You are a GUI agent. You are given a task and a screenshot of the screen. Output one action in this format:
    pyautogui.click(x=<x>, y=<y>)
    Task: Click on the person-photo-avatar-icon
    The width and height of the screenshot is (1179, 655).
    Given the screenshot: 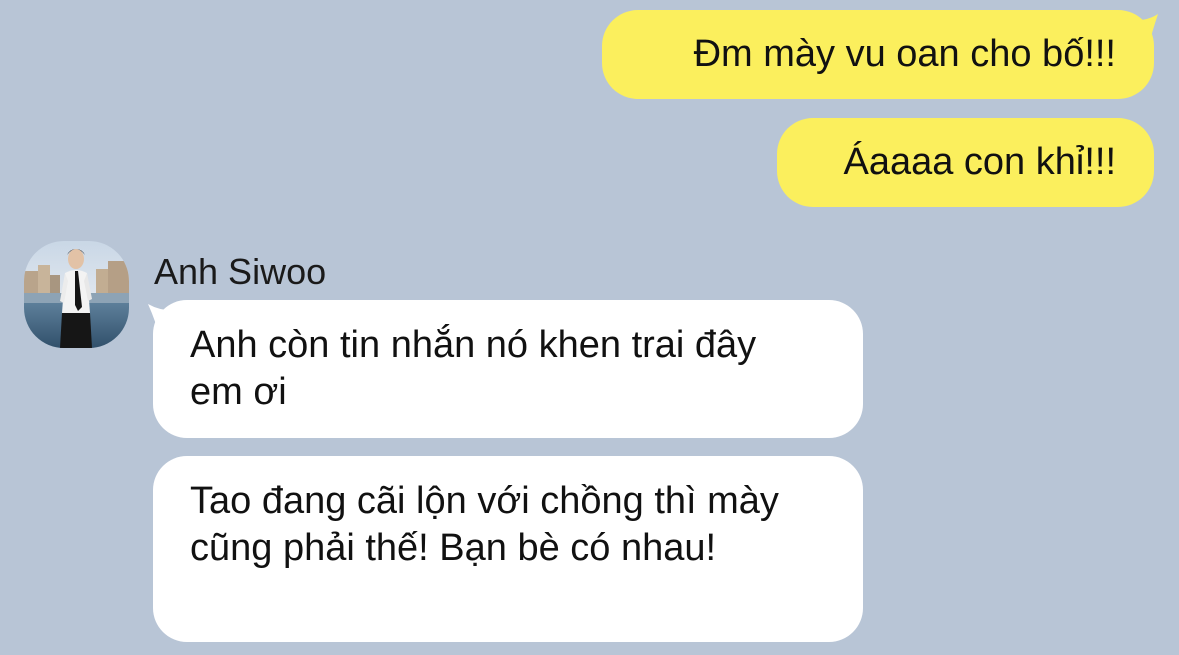 What is the action you would take?
    pyautogui.click(x=76, y=294)
    